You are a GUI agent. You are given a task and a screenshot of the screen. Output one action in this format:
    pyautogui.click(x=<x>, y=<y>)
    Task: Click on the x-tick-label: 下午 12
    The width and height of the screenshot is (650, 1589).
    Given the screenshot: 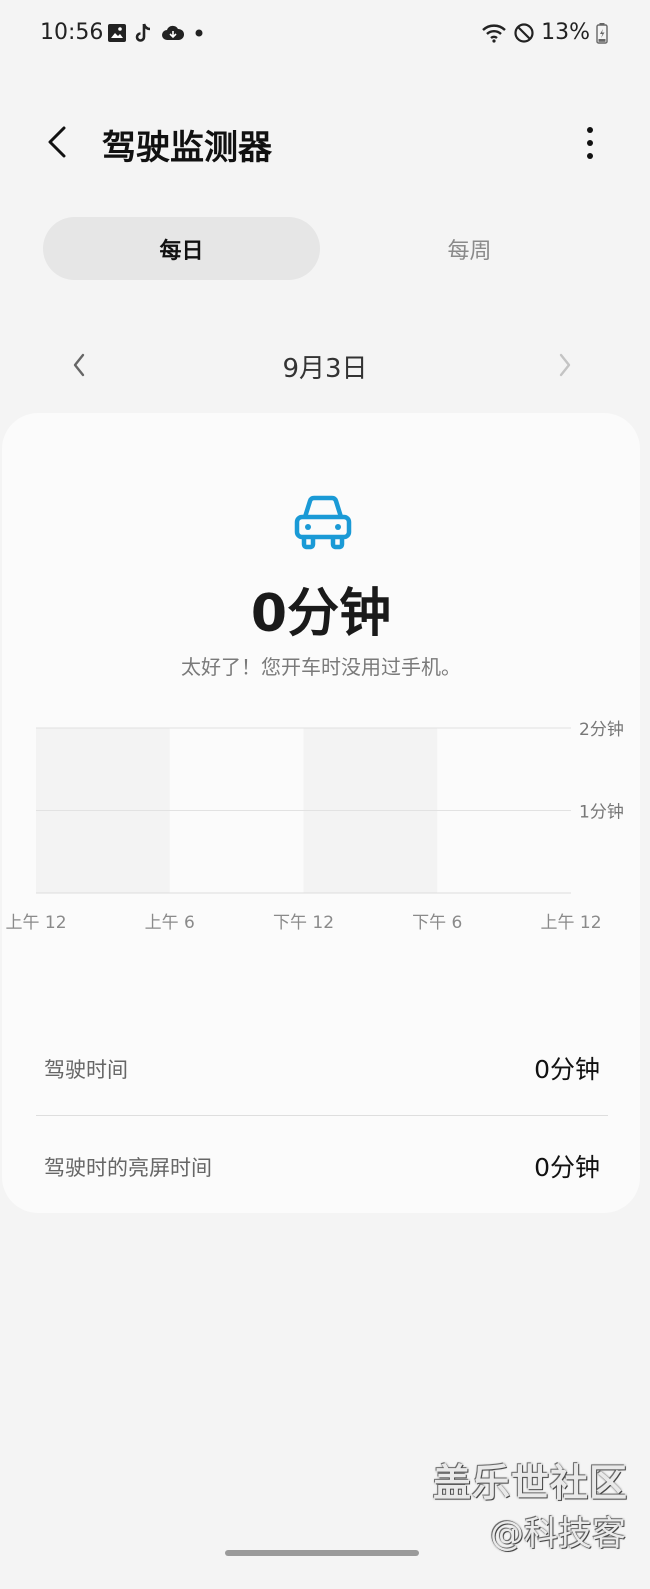 What is the action you would take?
    pyautogui.click(x=303, y=923)
    